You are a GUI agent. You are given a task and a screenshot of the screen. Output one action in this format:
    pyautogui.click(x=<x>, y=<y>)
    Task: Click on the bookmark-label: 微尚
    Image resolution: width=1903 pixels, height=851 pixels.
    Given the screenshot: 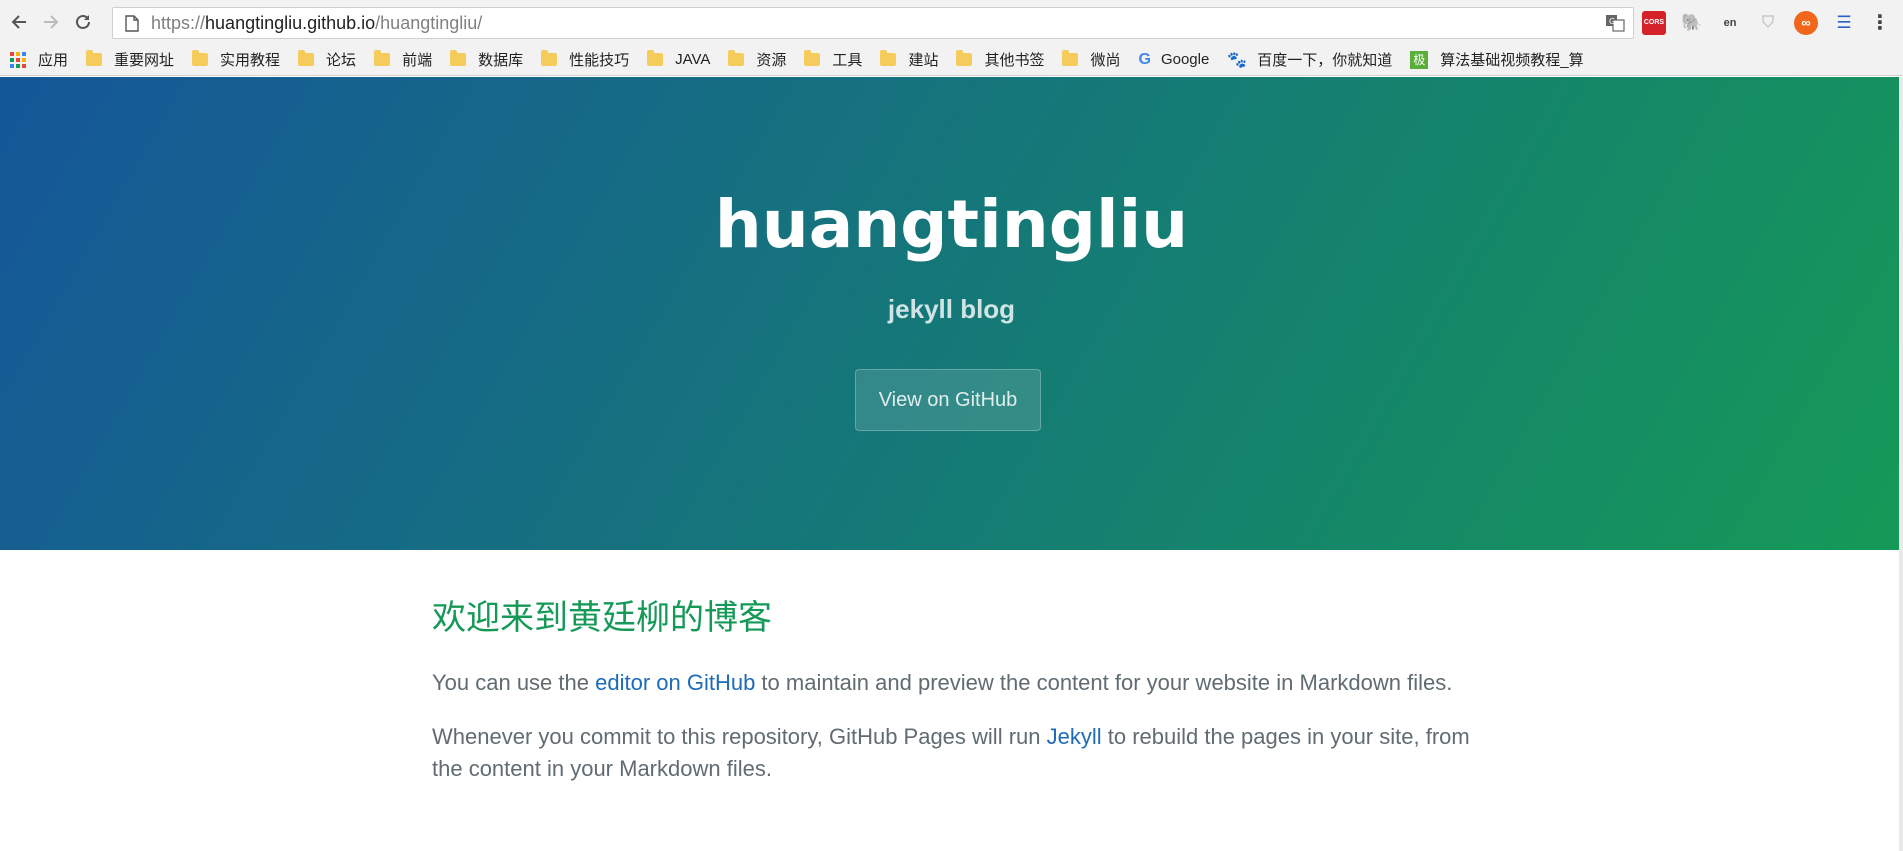 What is the action you would take?
    pyautogui.click(x=1105, y=60)
    